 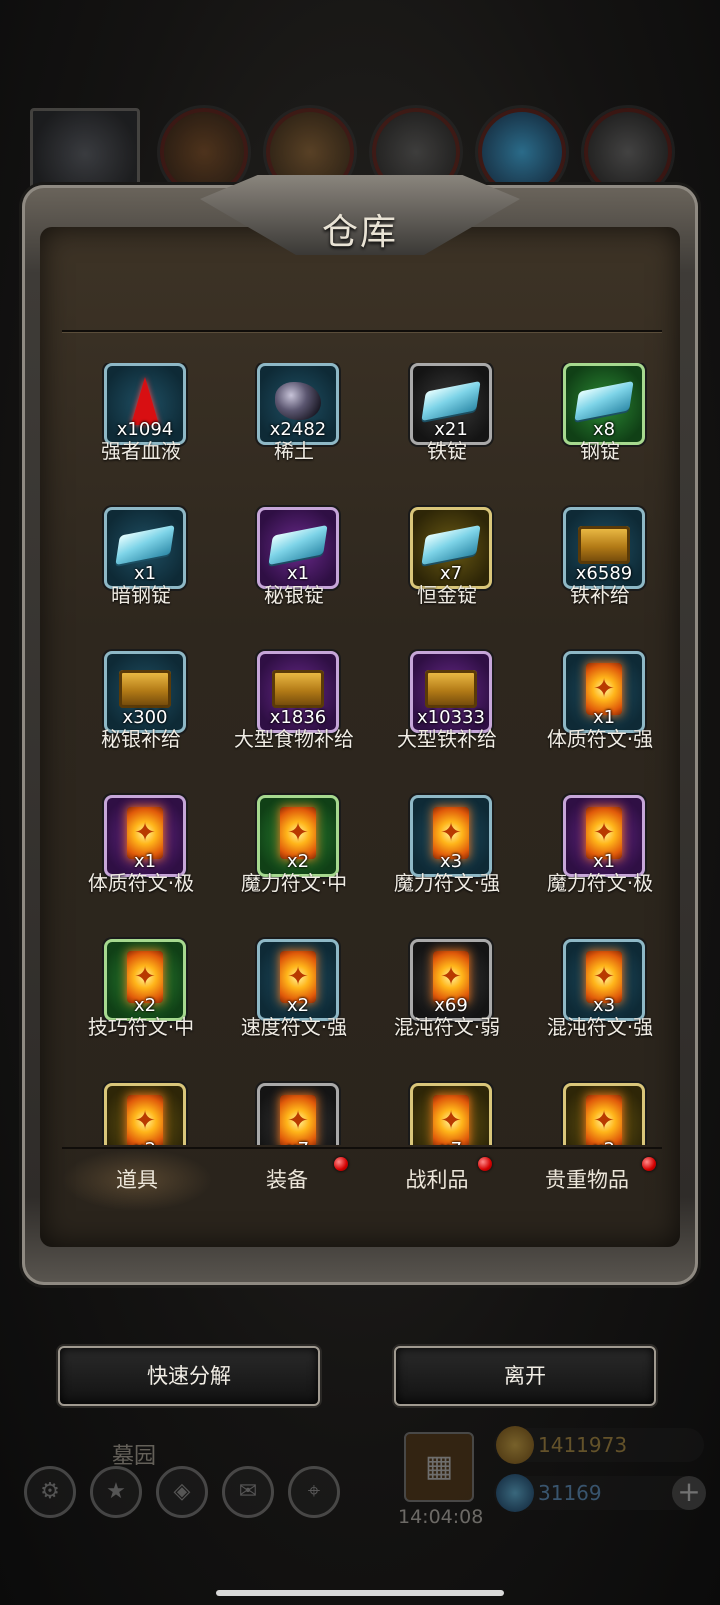 I want to click on item-cell: x7 恒金锭, so click(x=447, y=577).